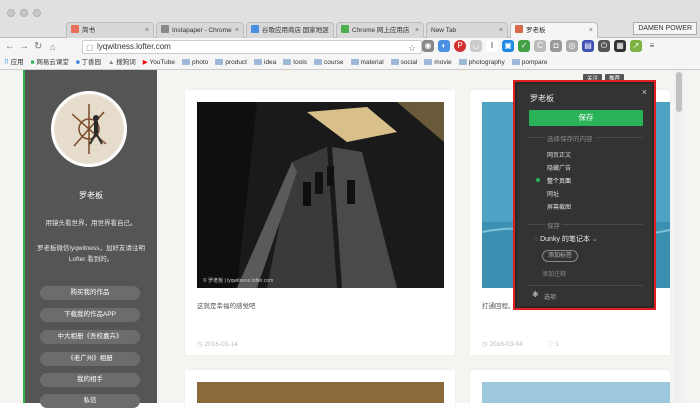 The width and height of the screenshot is (700, 410). What do you see at coordinates (165, 29) in the screenshot?
I see `tab-favicon-icon` at bounding box center [165, 29].